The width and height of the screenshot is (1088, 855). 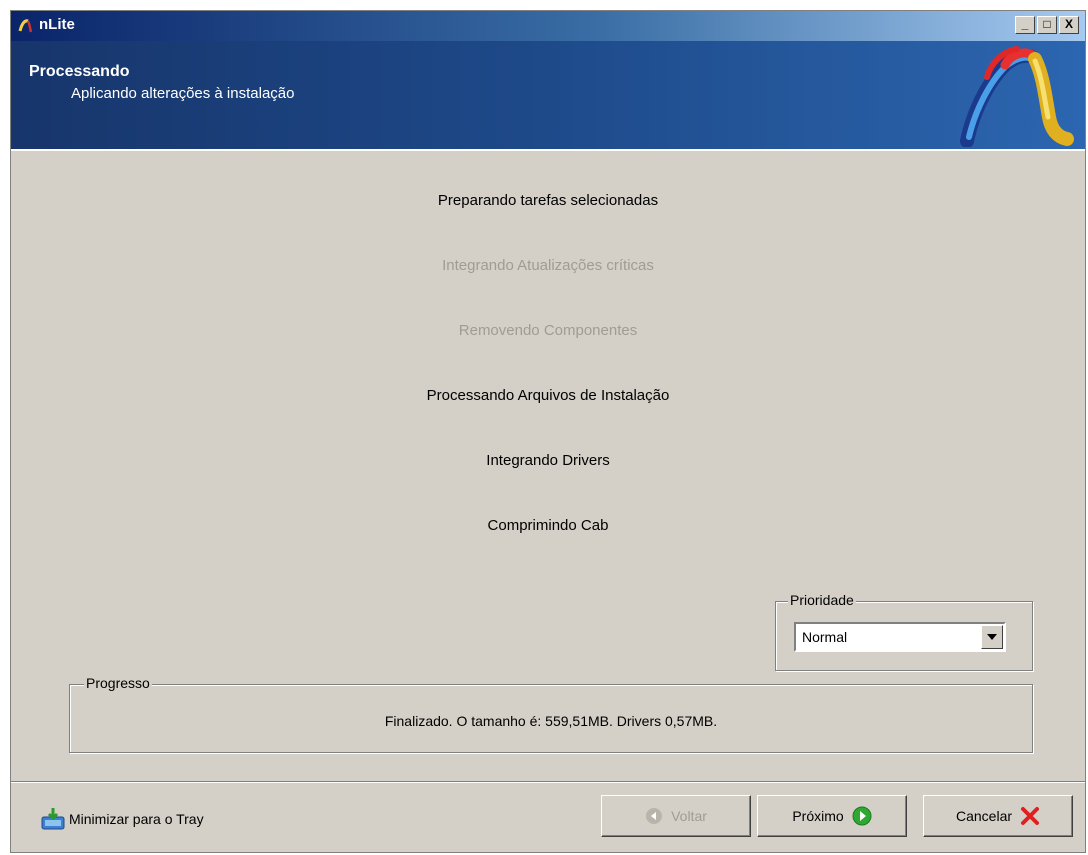 I want to click on tray-icon, so click(x=53, y=819).